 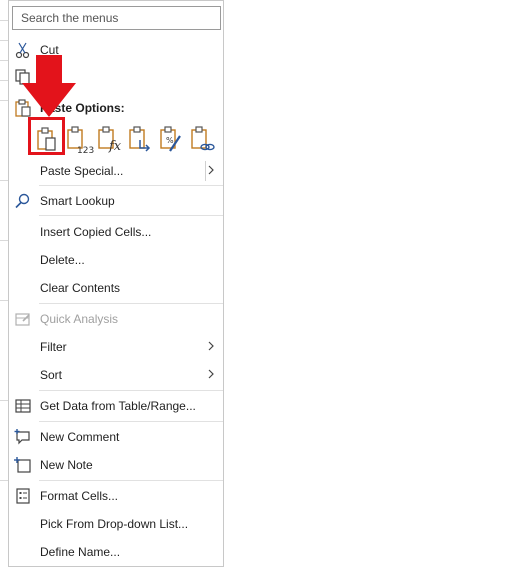 I want to click on menu-item-label: New Comment, so click(x=80, y=437).